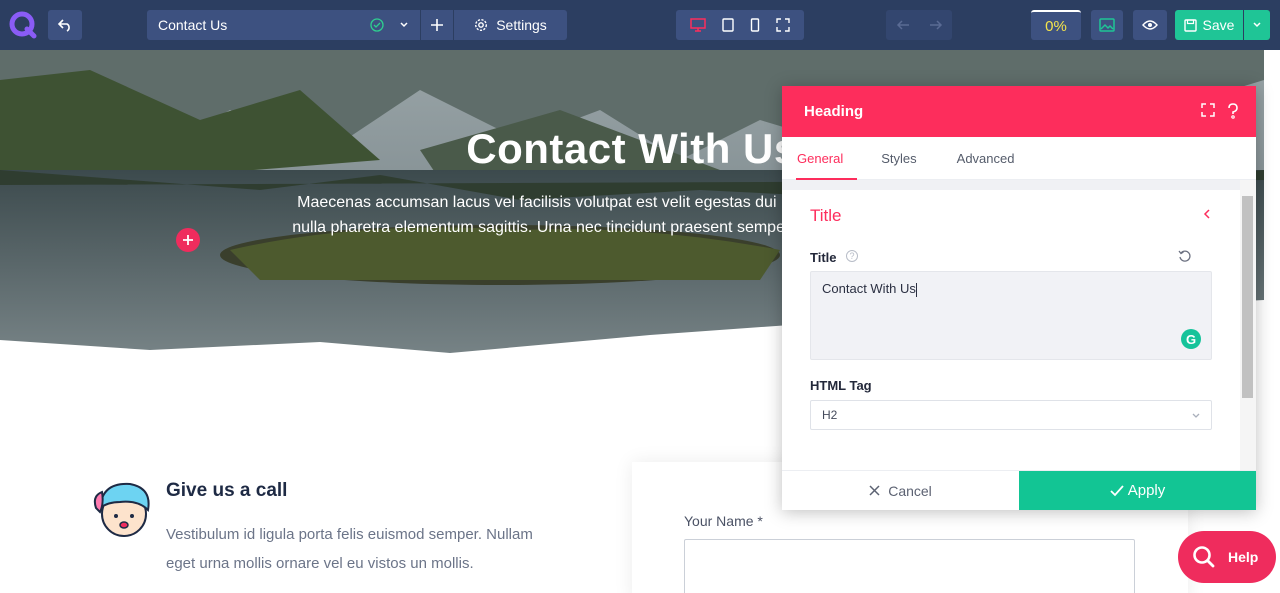 The image size is (1280, 593). I want to click on section-title: Title, so click(826, 216).